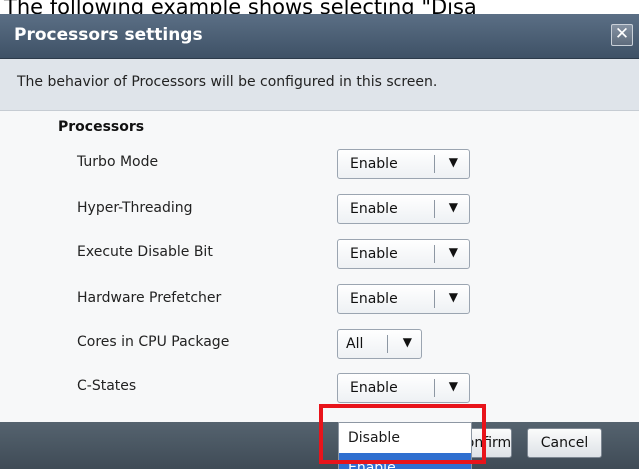 The height and width of the screenshot is (469, 639). Describe the element at coordinates (101, 127) in the screenshot. I see `section-title: Processors` at that location.